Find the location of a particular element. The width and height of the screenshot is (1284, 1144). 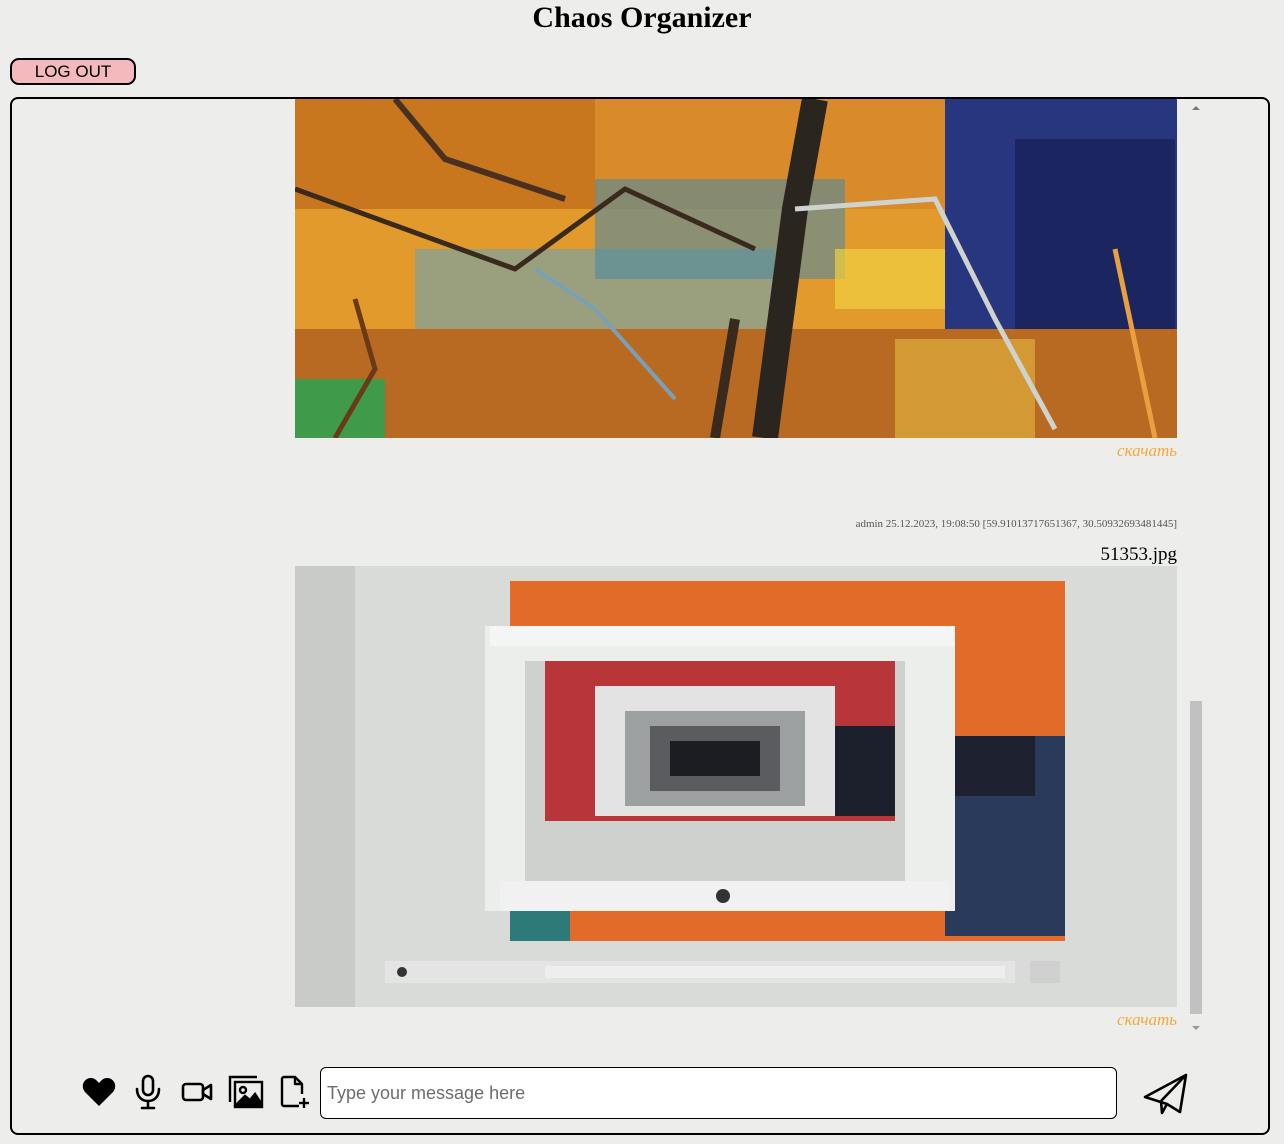

send-button is located at coordinates (1166, 1094).